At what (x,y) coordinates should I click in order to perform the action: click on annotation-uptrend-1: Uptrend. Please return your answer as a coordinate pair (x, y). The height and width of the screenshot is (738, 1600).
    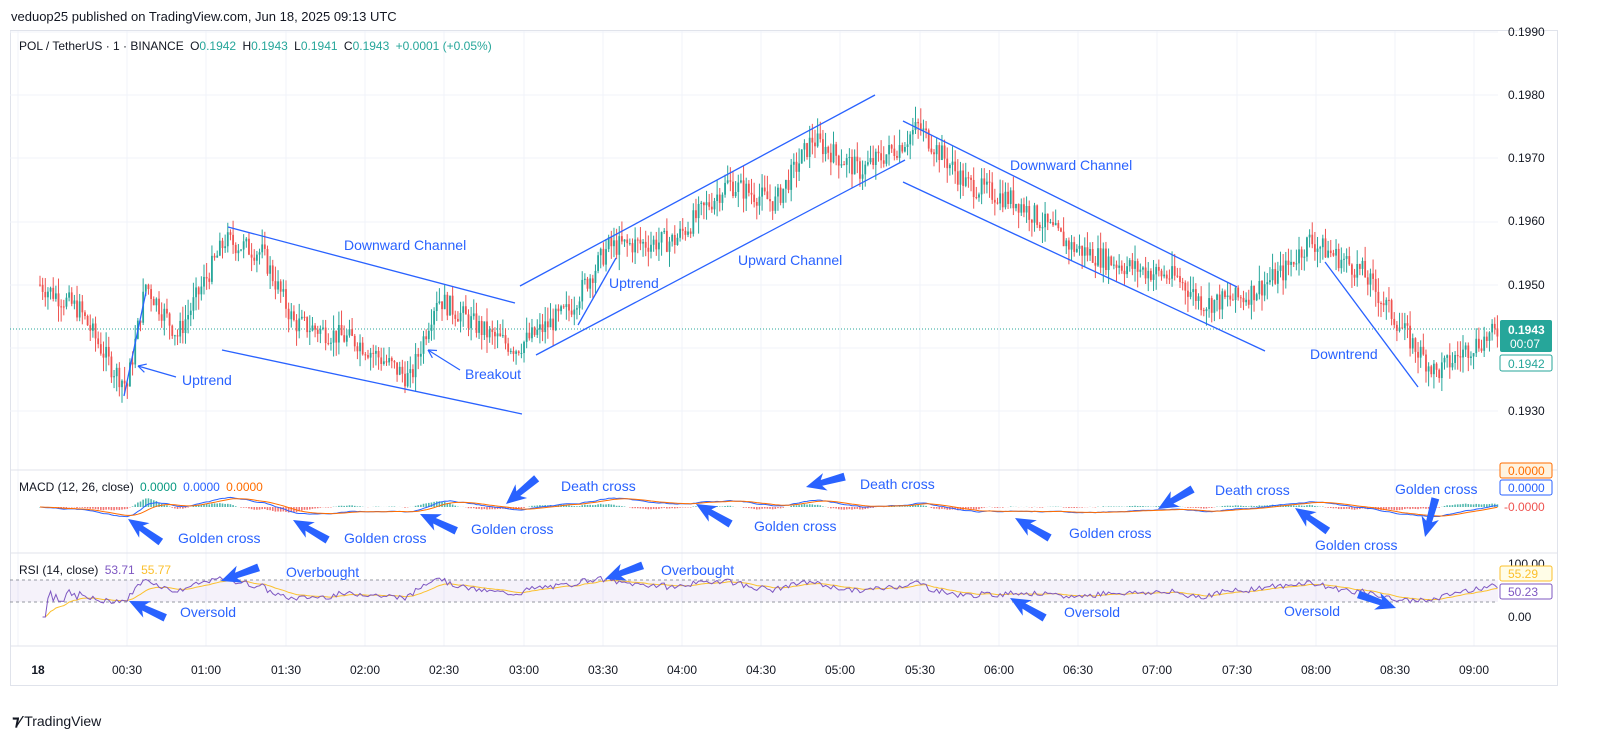
    Looking at the image, I should click on (207, 380).